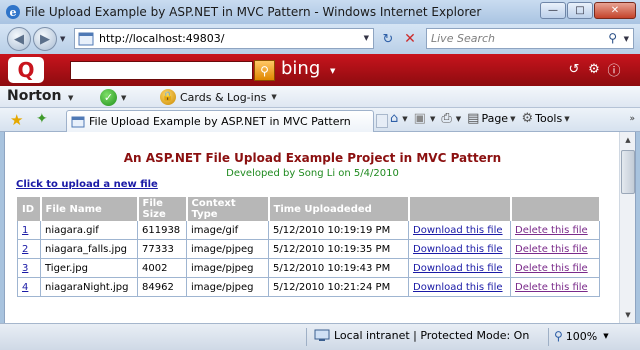 This screenshot has height=350, width=640. I want to click on tools-menu-label: Tools, so click(549, 118).